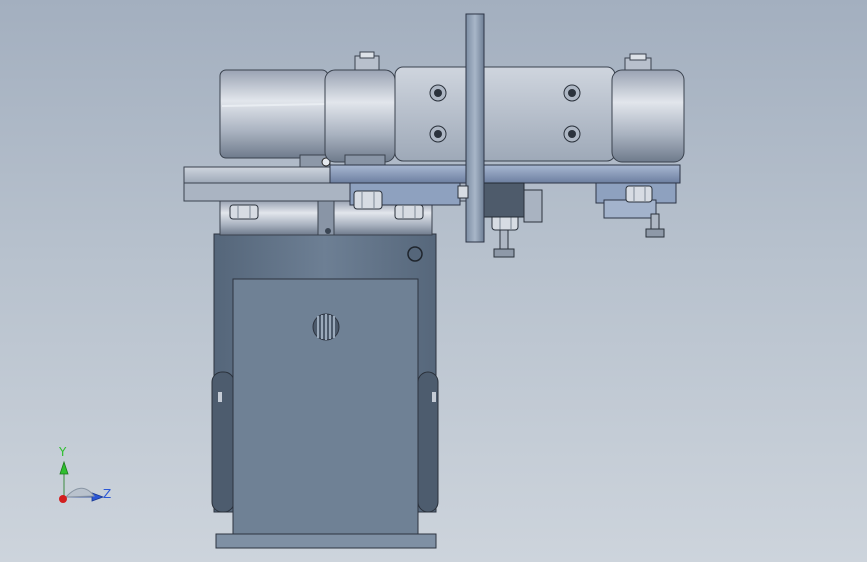  I want to click on idler-roller, so click(360, 109).